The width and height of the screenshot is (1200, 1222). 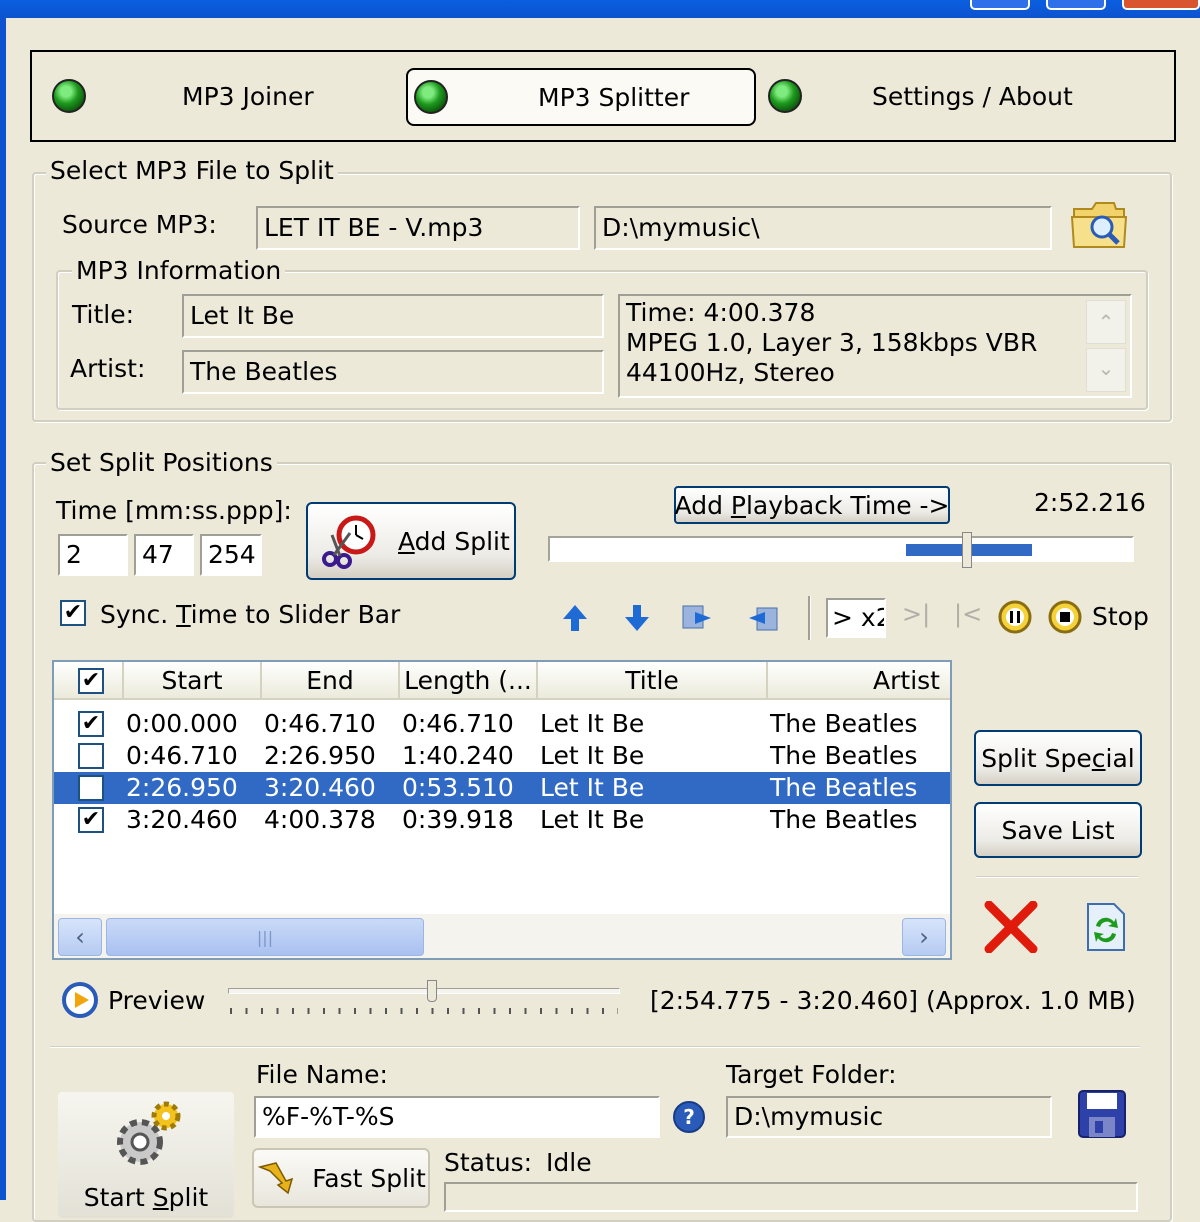 What do you see at coordinates (80, 937) in the screenshot?
I see `scroll-left-icon: ‹` at bounding box center [80, 937].